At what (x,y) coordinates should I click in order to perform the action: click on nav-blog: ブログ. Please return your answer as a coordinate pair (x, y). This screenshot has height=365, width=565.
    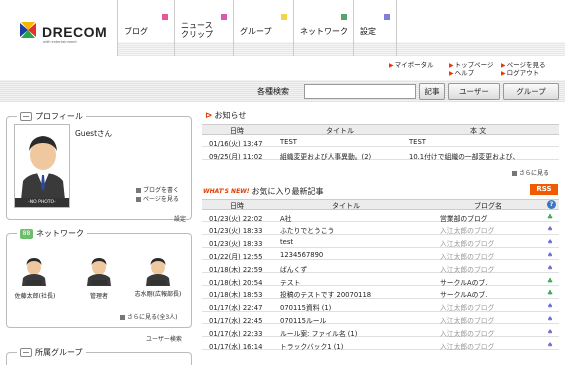
    Looking at the image, I should click on (146, 28).